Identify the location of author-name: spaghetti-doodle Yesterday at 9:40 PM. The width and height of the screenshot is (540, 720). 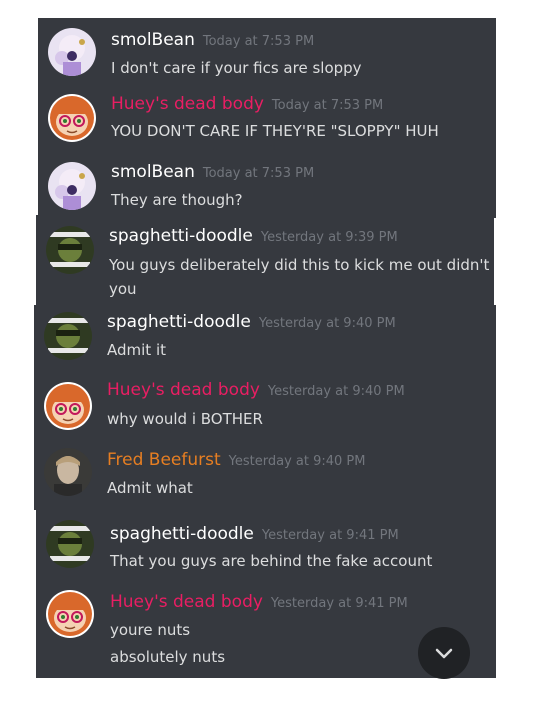
(251, 322).